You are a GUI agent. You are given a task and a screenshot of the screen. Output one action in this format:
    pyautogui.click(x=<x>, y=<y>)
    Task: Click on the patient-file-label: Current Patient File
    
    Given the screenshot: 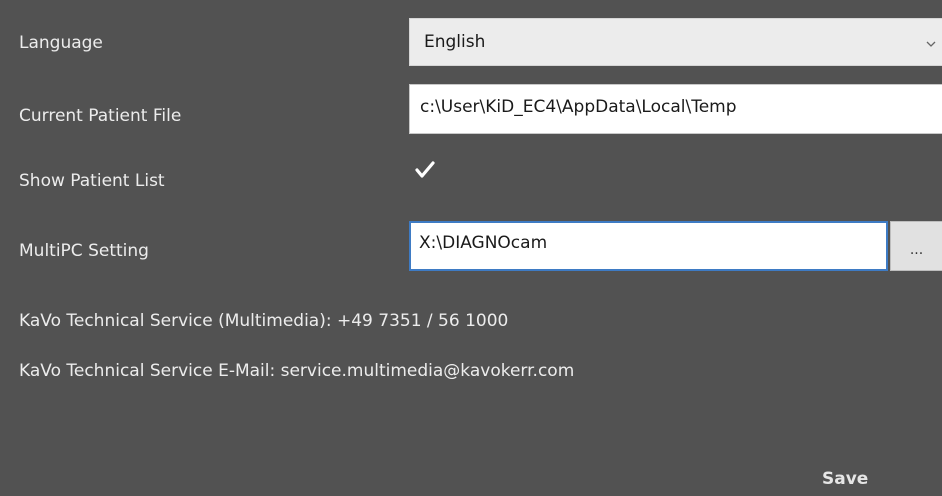 What is the action you would take?
    pyautogui.click(x=100, y=116)
    